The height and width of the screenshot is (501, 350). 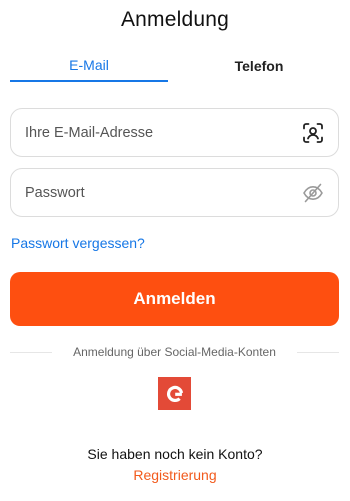 I want to click on email-field-container, so click(x=174, y=132).